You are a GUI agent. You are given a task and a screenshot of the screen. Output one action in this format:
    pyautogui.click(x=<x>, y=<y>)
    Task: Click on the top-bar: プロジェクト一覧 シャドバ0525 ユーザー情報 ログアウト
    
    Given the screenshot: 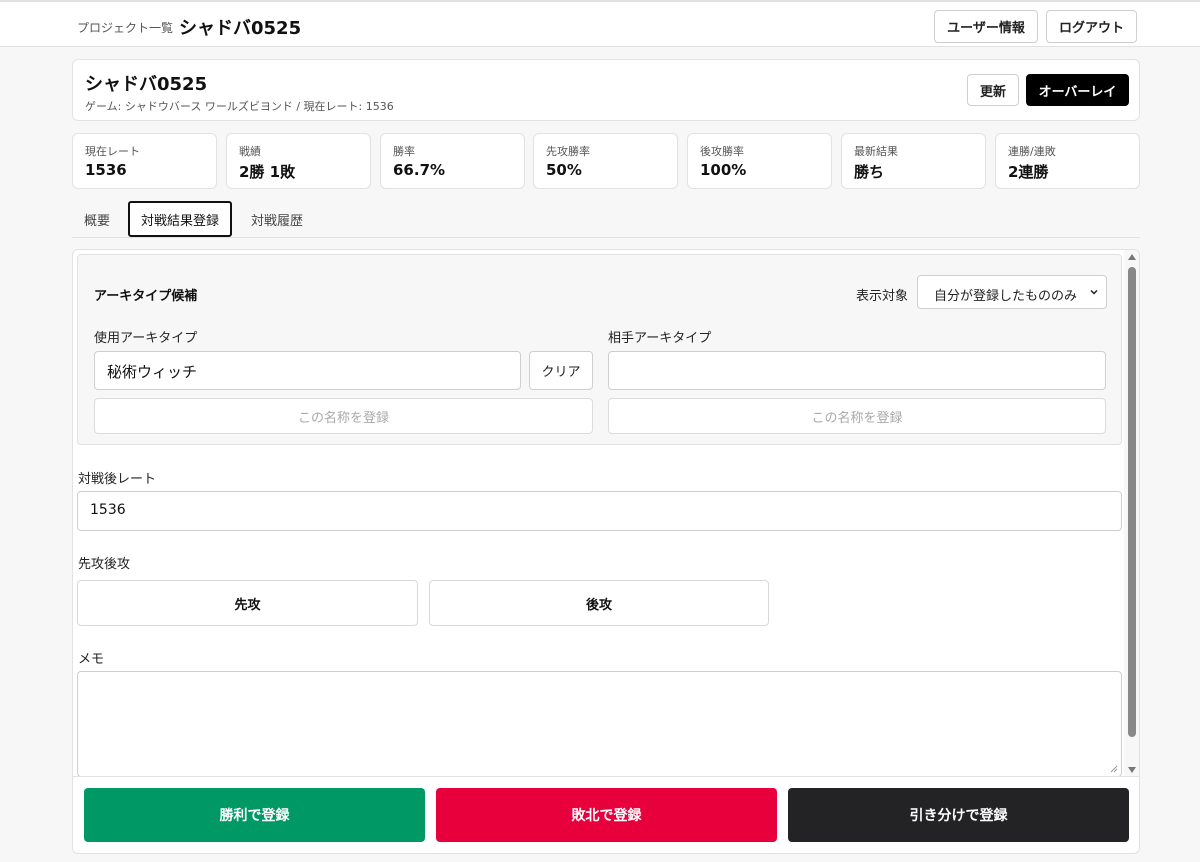 What is the action you would take?
    pyautogui.click(x=600, y=23)
    